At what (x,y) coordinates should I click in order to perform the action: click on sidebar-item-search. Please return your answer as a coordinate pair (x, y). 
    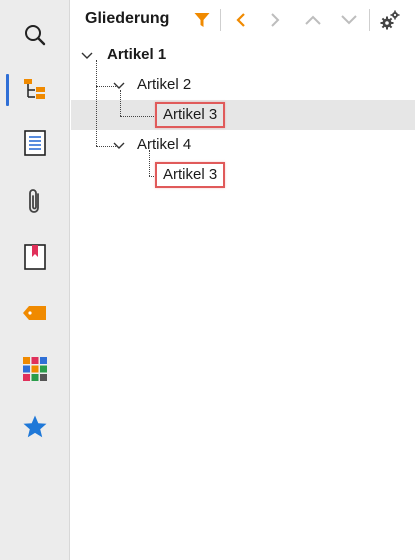
    Looking at the image, I should click on (35, 35).